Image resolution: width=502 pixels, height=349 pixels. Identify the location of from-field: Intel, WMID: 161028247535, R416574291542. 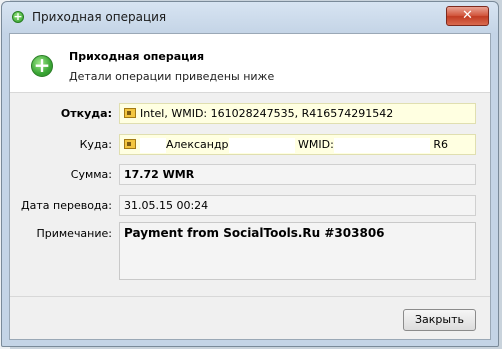
(297, 113).